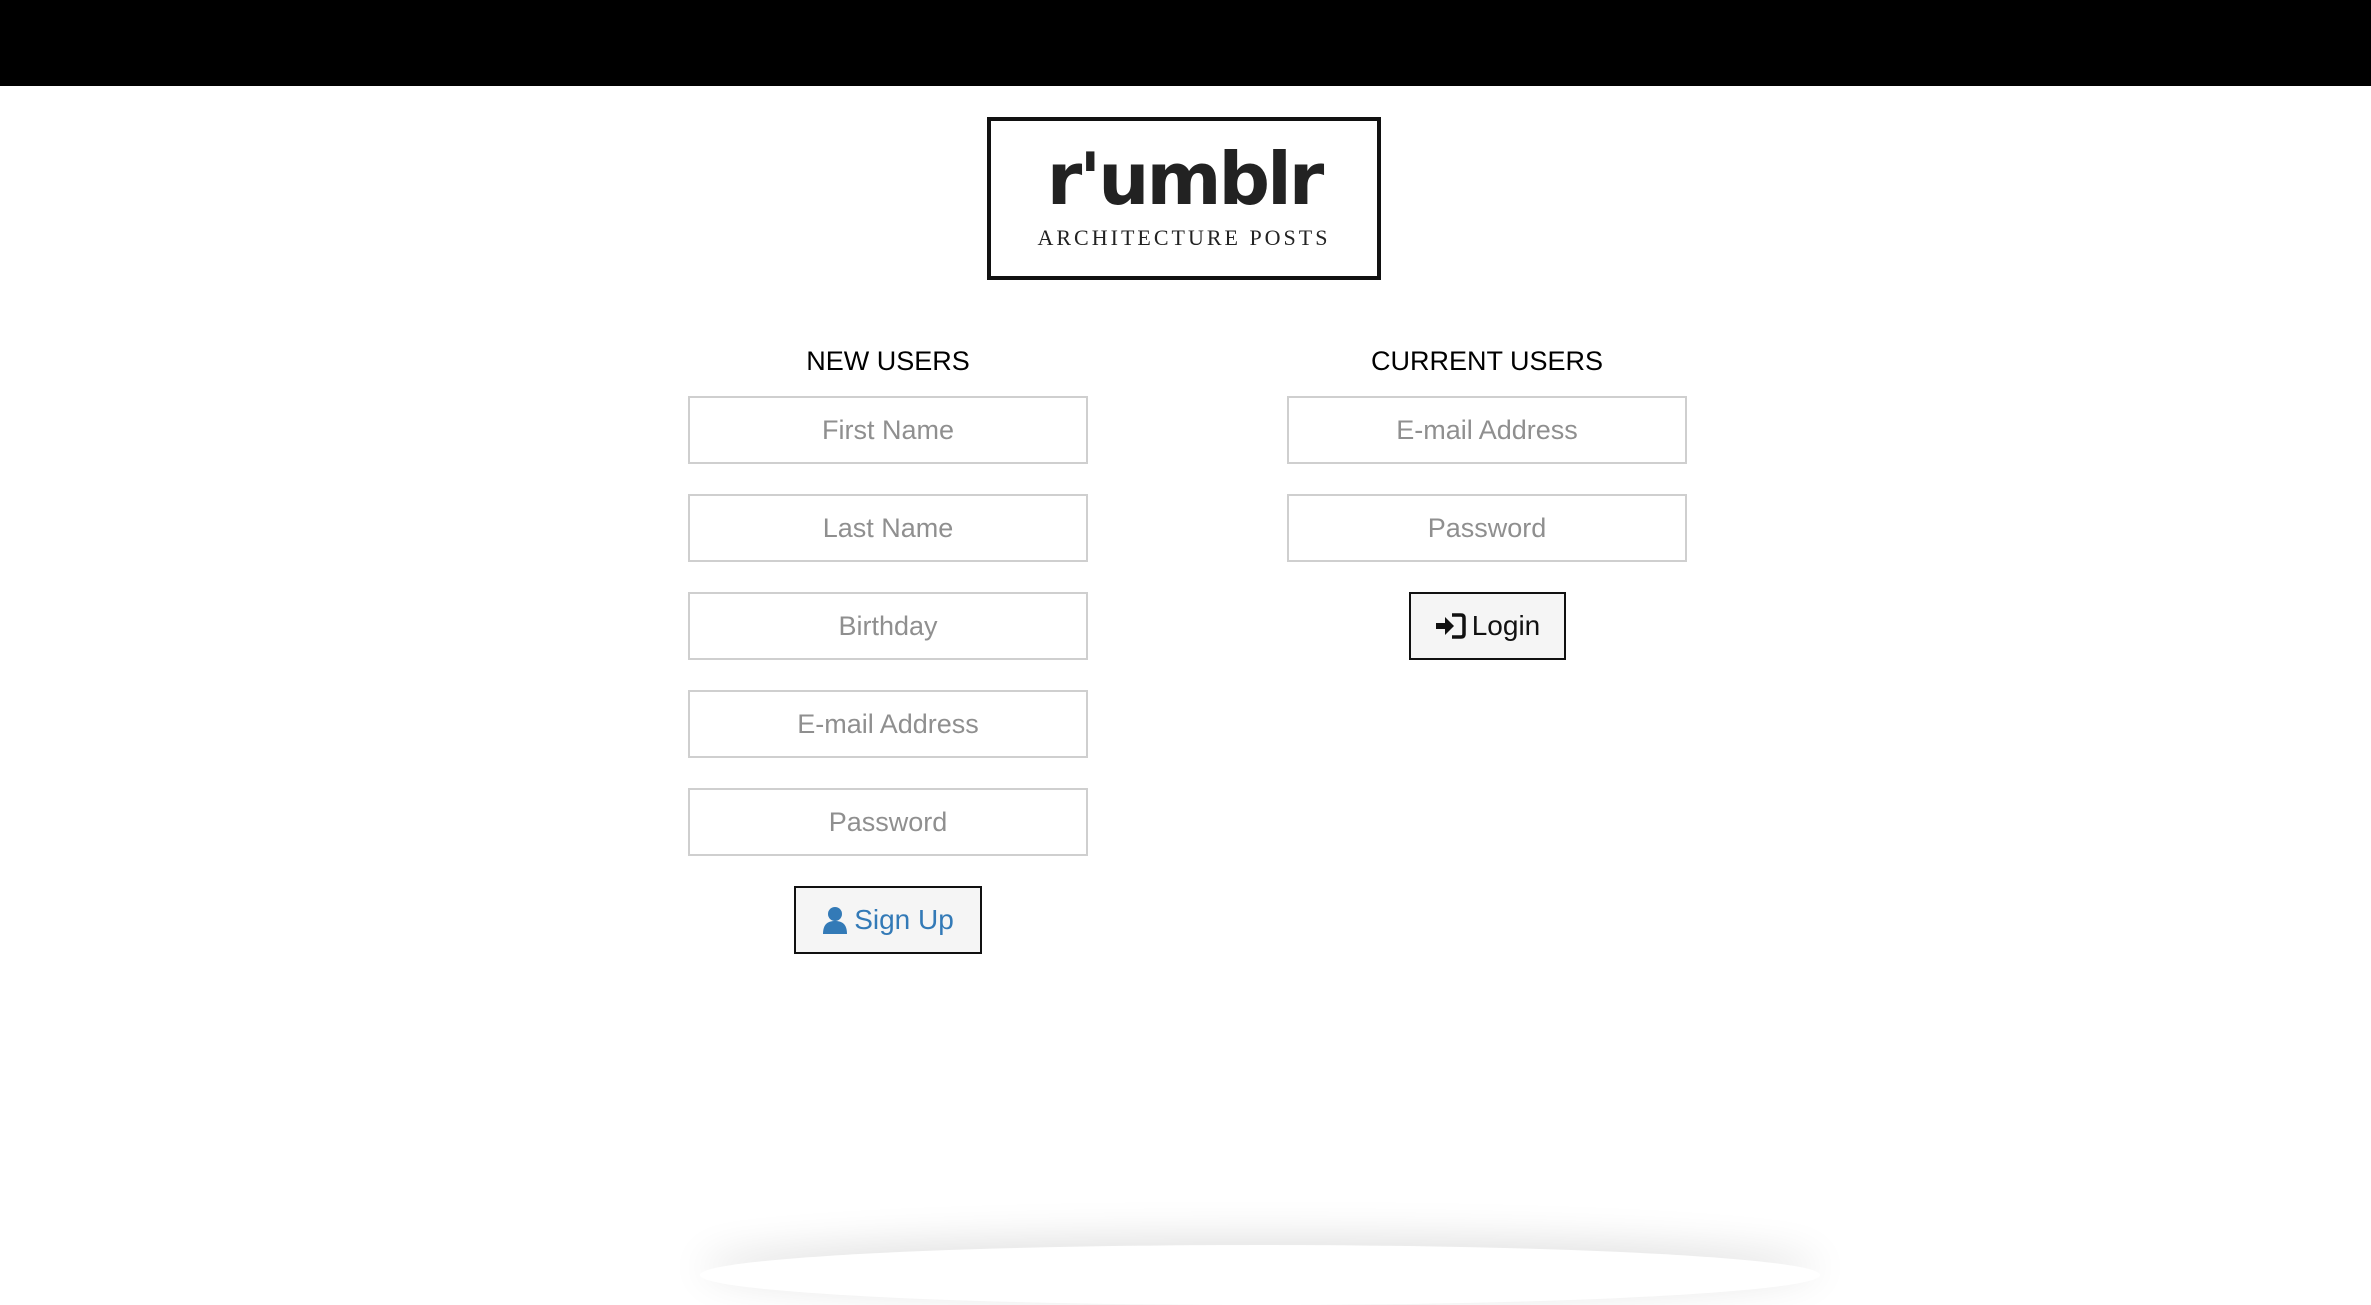  Describe the element at coordinates (904, 919) in the screenshot. I see `sign-up-label: Sign Up` at that location.